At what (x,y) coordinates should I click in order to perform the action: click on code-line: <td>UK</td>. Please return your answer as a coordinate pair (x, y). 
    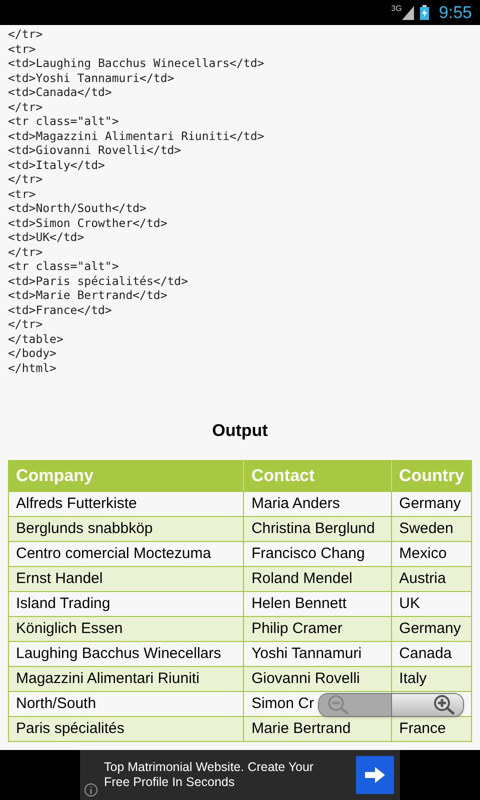
    Looking at the image, I should click on (47, 237).